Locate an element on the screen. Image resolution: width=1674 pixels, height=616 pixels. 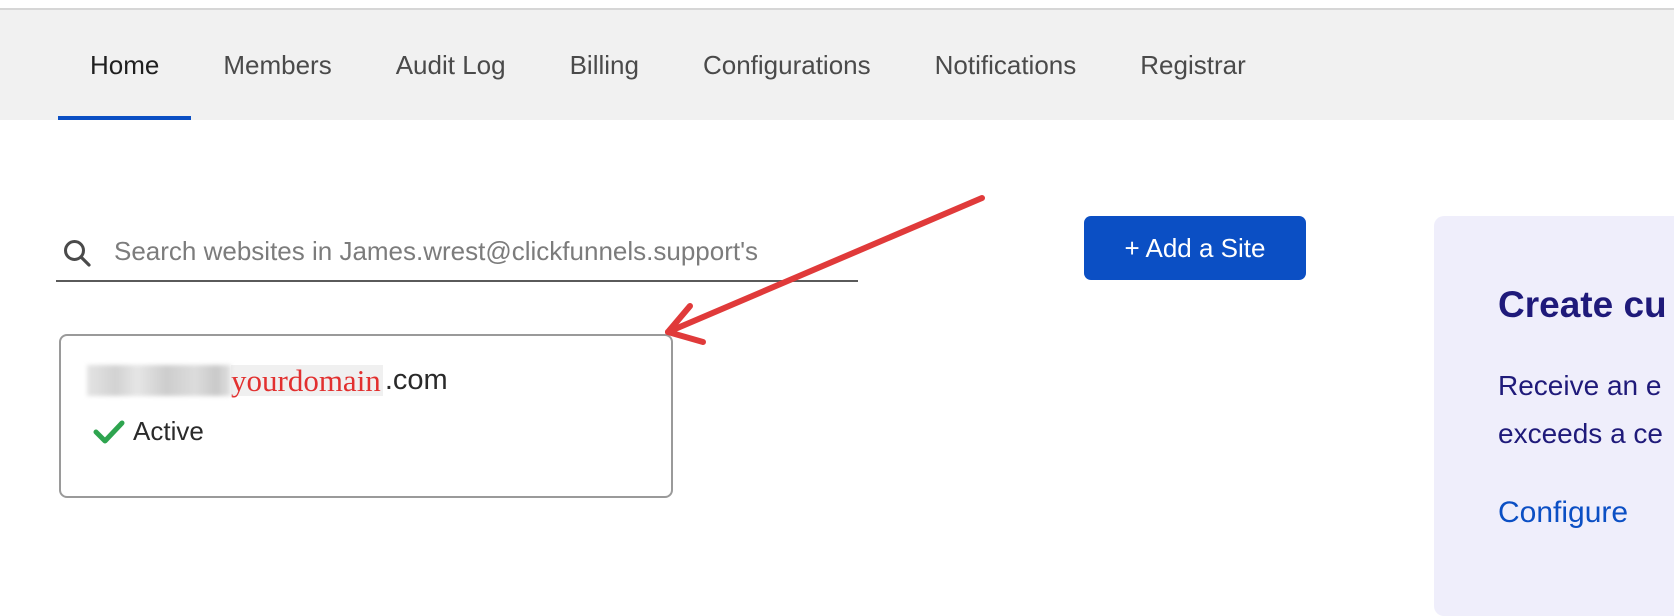
promo-title: Create cu is located at coordinates (1582, 304).